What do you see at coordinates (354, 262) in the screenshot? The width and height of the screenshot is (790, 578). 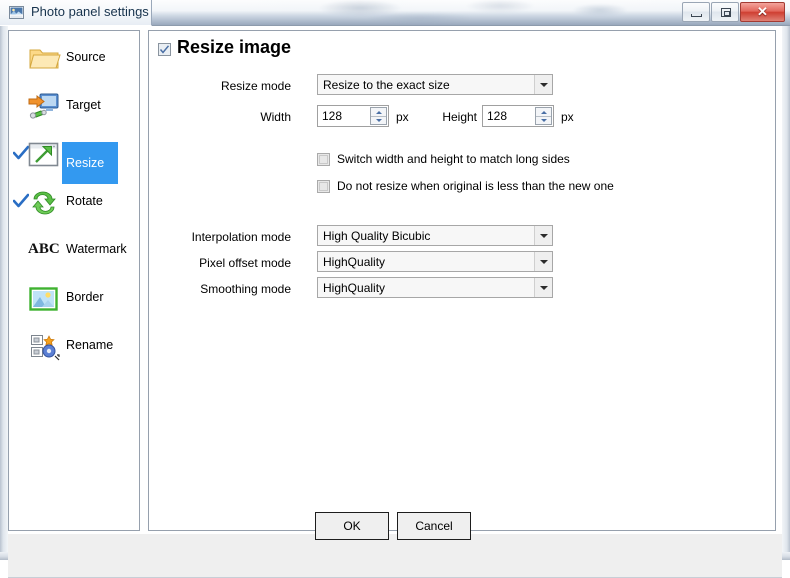 I see `pixel-offset-mode-value: HighQuality` at bounding box center [354, 262].